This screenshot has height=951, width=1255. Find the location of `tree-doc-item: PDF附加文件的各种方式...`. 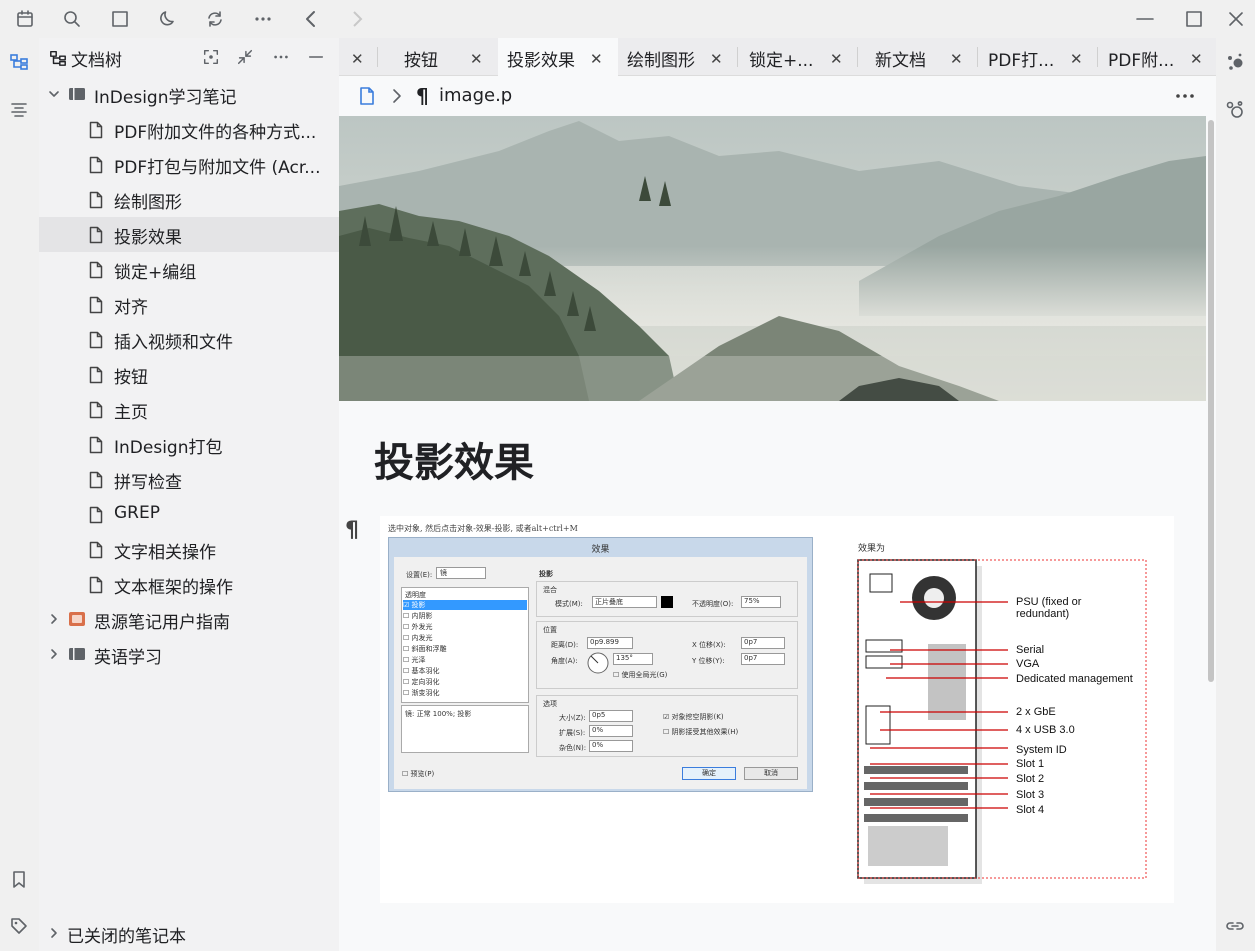

tree-doc-item: PDF附加文件的各种方式... is located at coordinates (189, 129).